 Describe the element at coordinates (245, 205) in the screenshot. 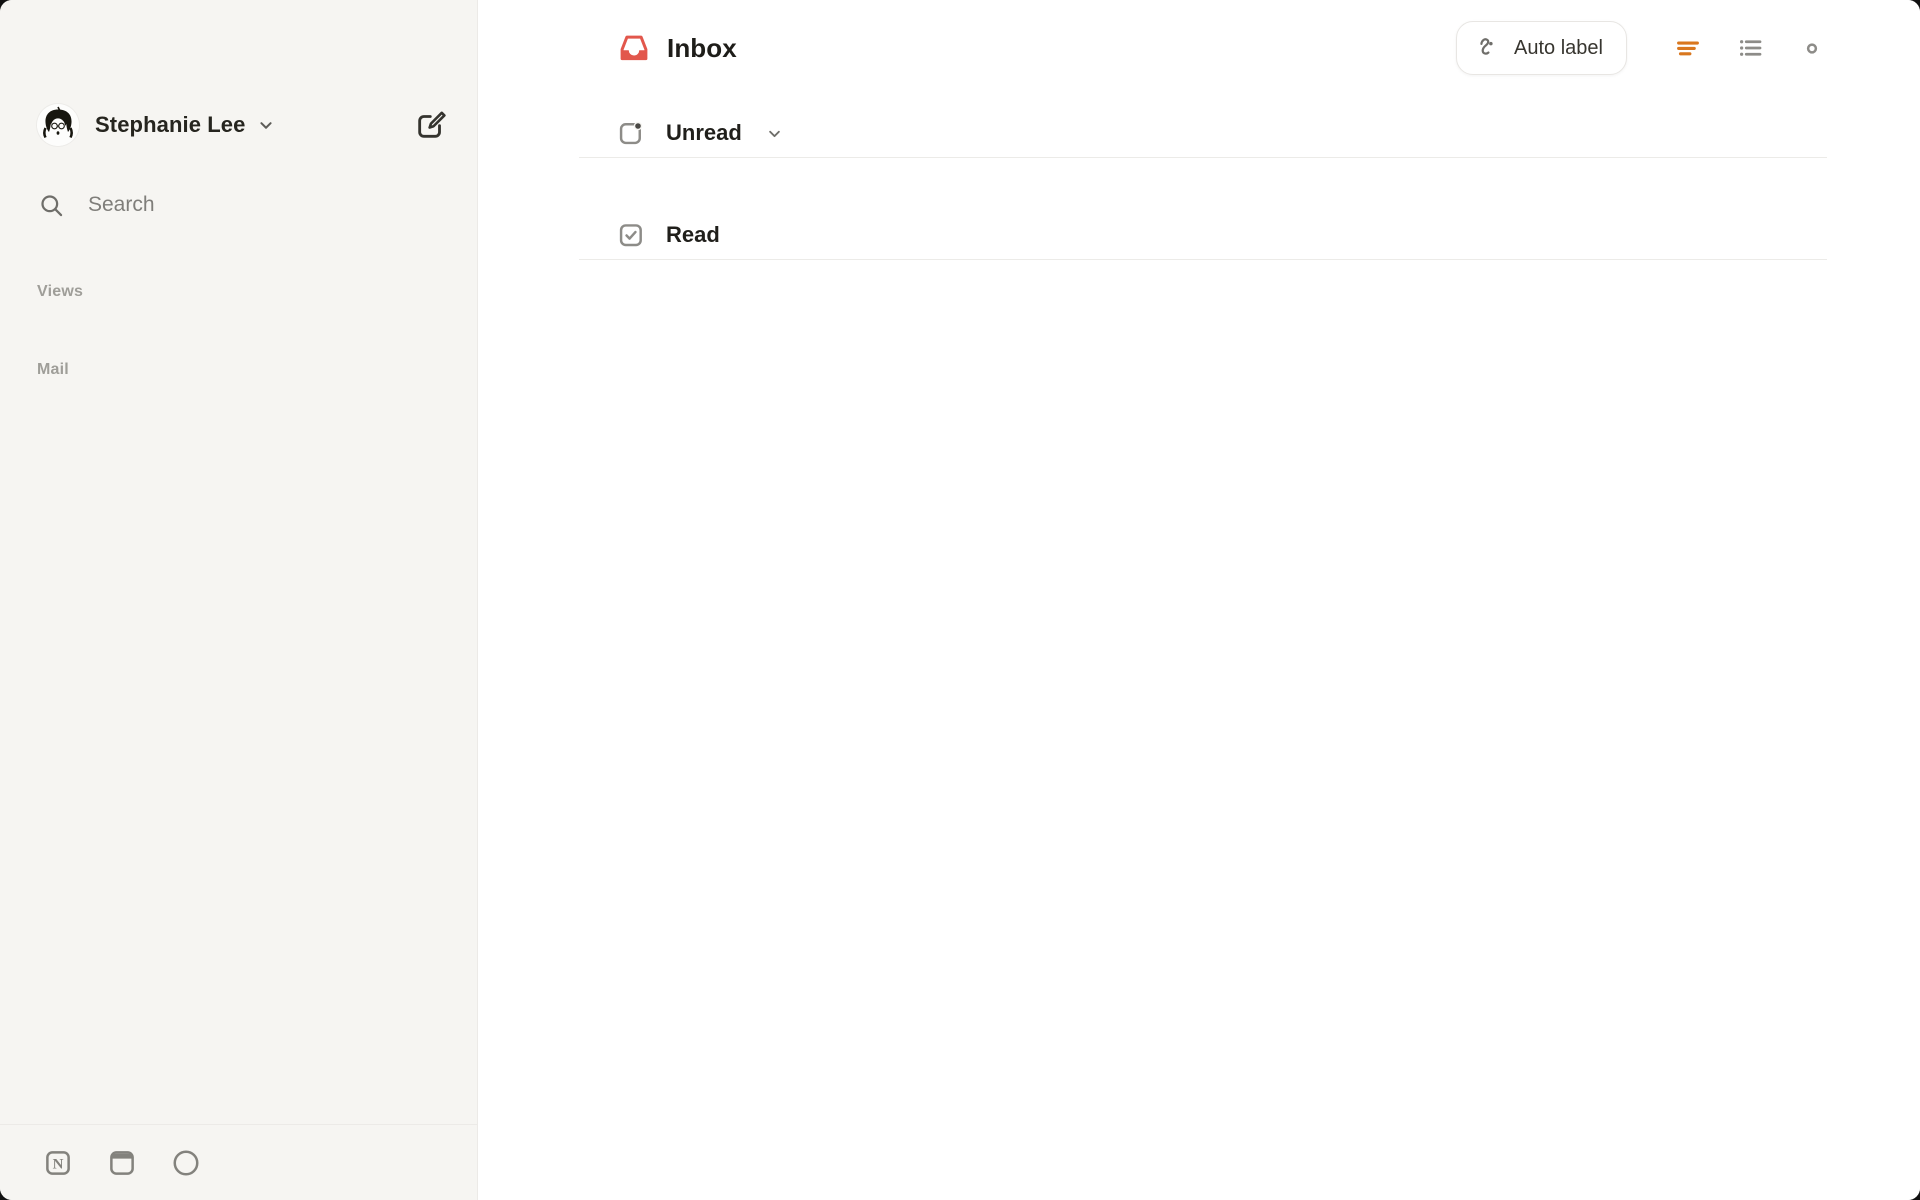

I see `search-input: Search` at that location.